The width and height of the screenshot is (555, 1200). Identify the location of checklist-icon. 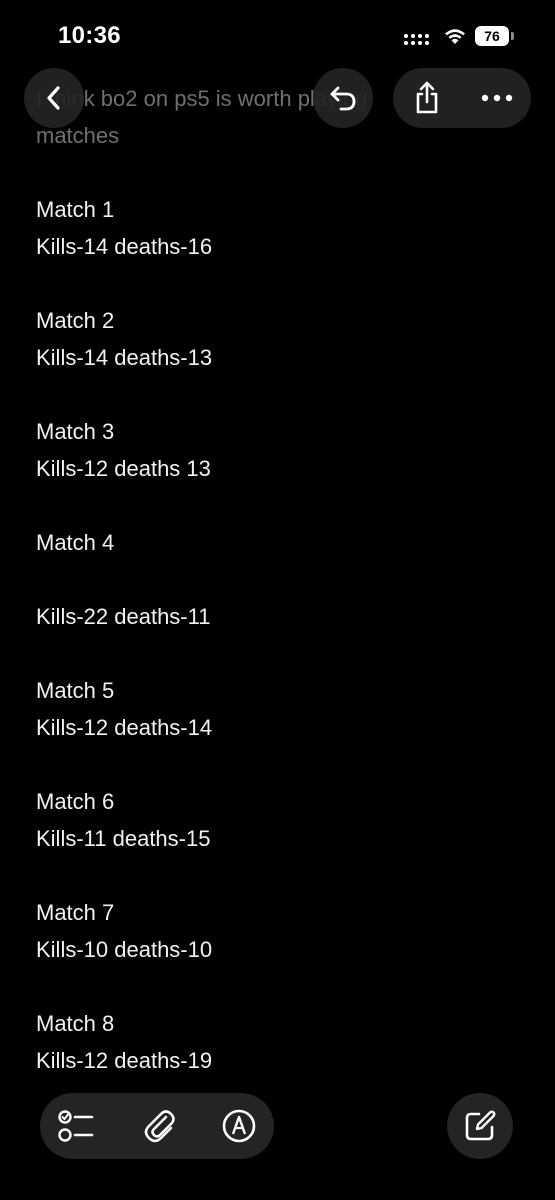
(76, 1126).